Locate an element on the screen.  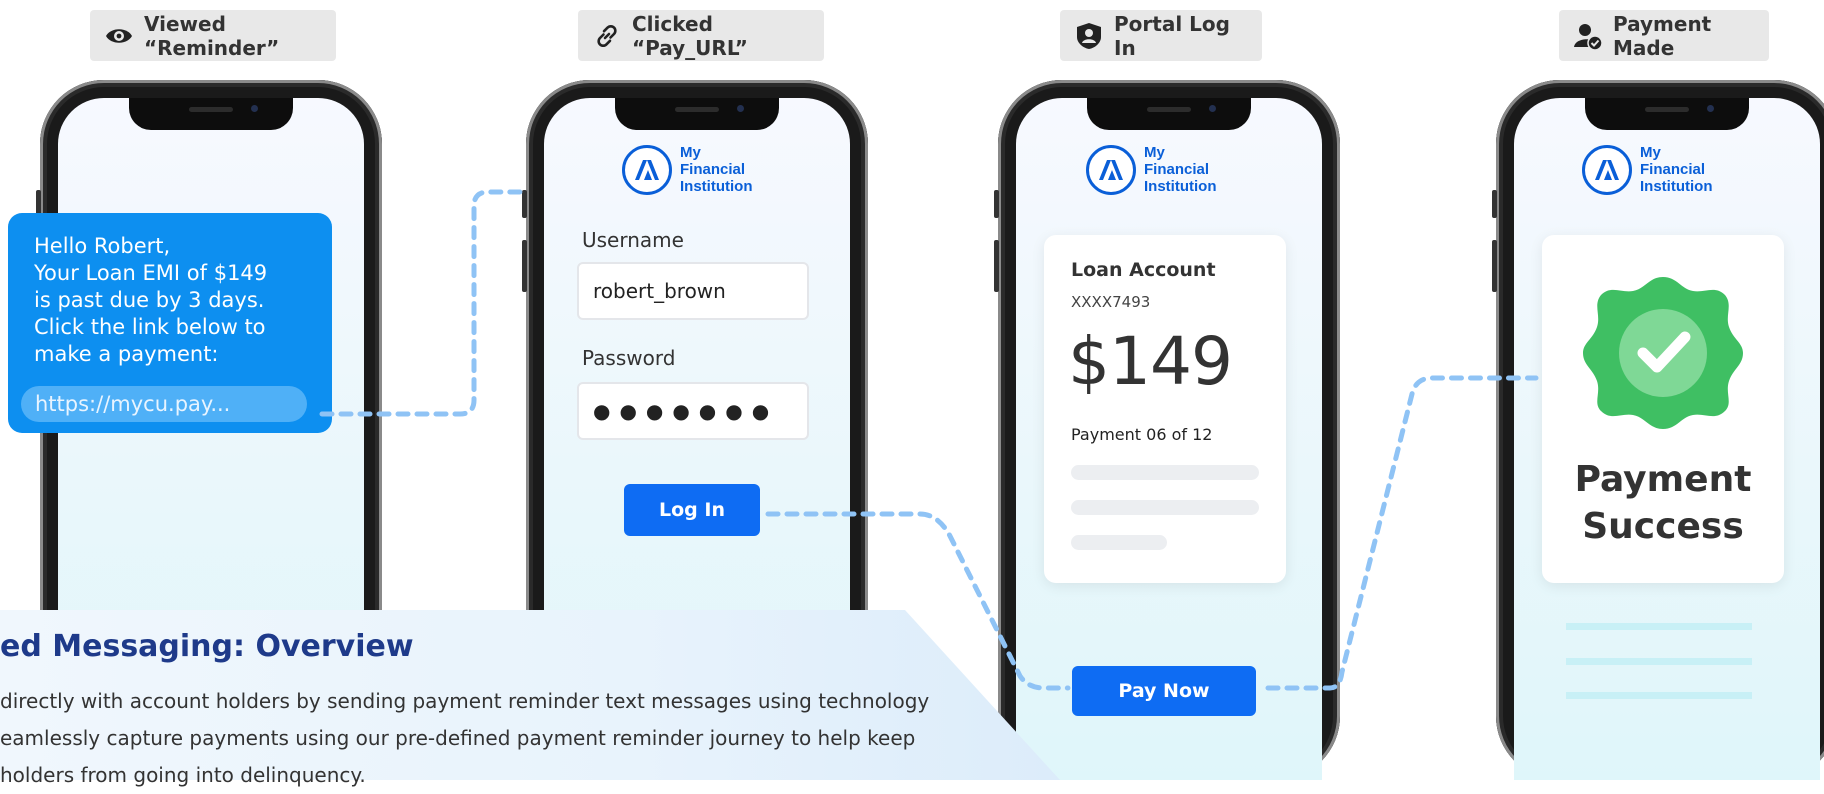
step-viewed-reminder: Viewed “Reminder” is located at coordinates (213, 35).